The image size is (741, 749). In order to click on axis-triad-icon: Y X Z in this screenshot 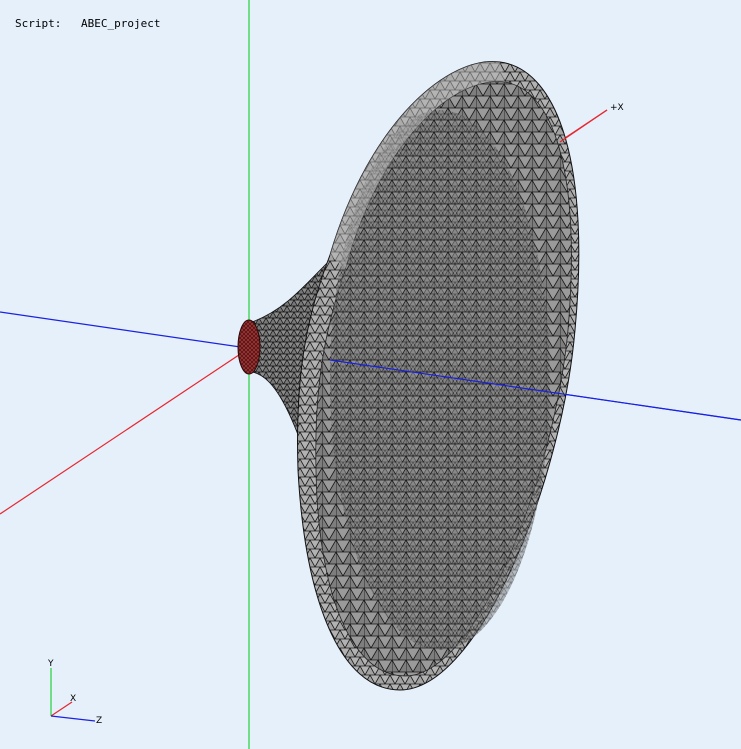, I will do `click(74, 692)`.